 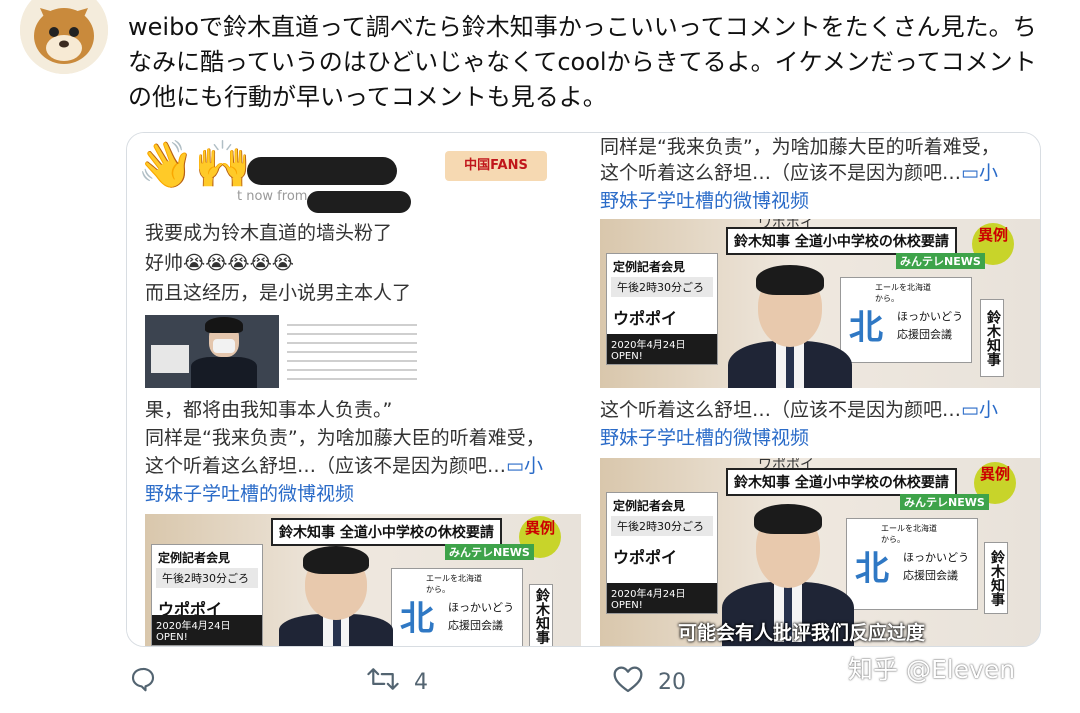 I want to click on weibo-line-2: 好帅😭😭😭😭😭, so click(x=220, y=263).